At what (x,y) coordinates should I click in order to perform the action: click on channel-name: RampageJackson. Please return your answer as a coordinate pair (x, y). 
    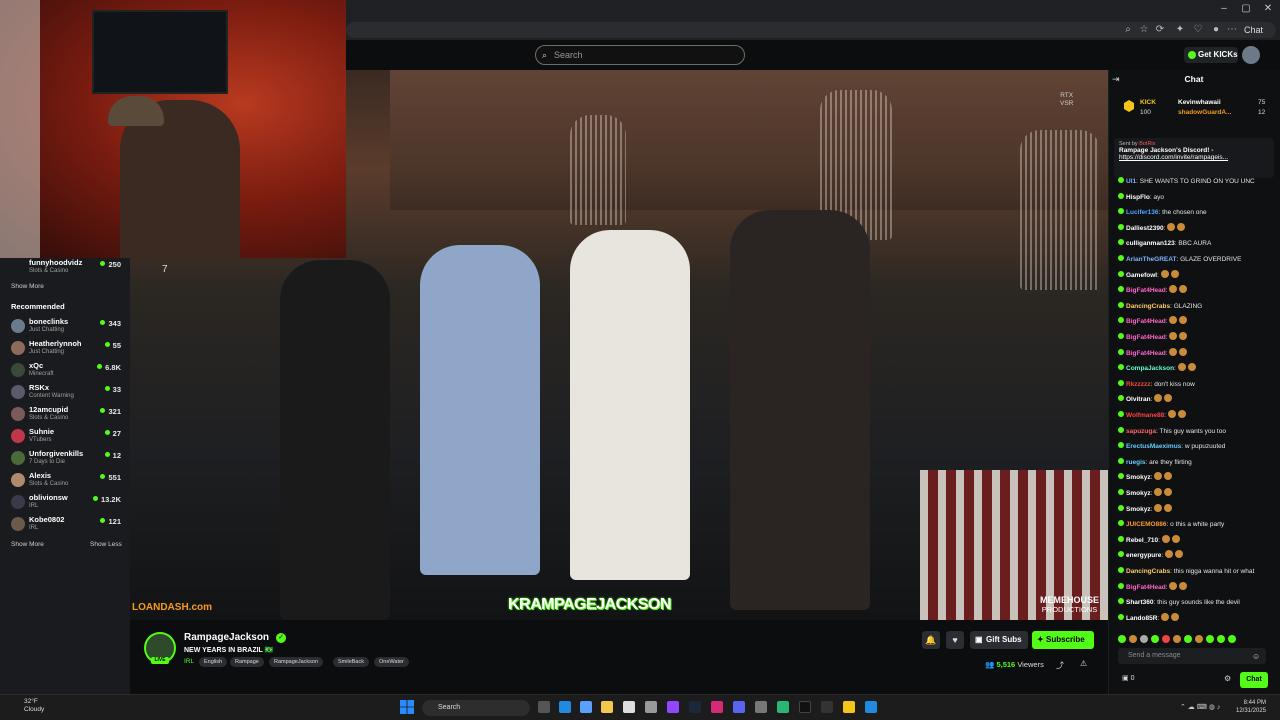
    Looking at the image, I should click on (226, 637).